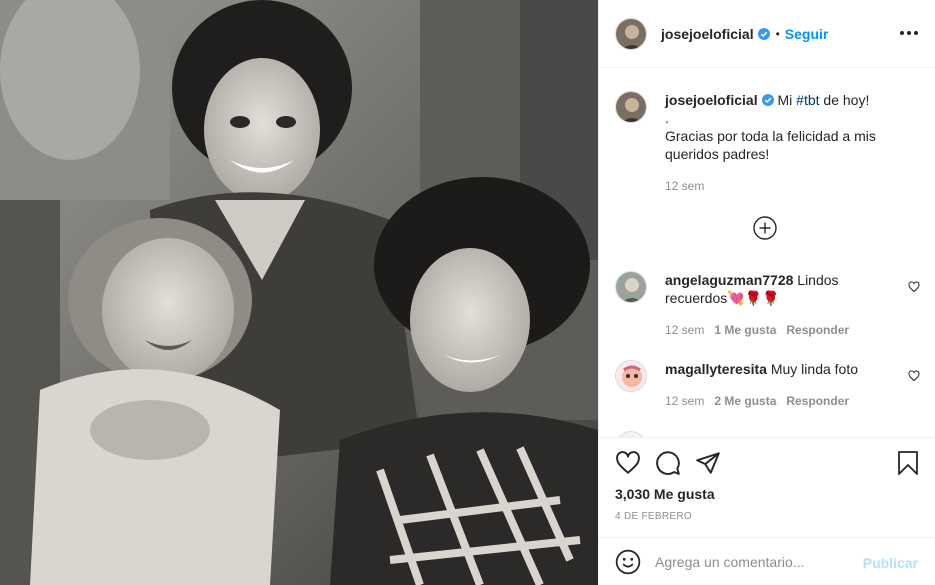 The height and width of the screenshot is (585, 935). Describe the element at coordinates (716, 369) in the screenshot. I see `commenter-username: magallyteresita` at that location.